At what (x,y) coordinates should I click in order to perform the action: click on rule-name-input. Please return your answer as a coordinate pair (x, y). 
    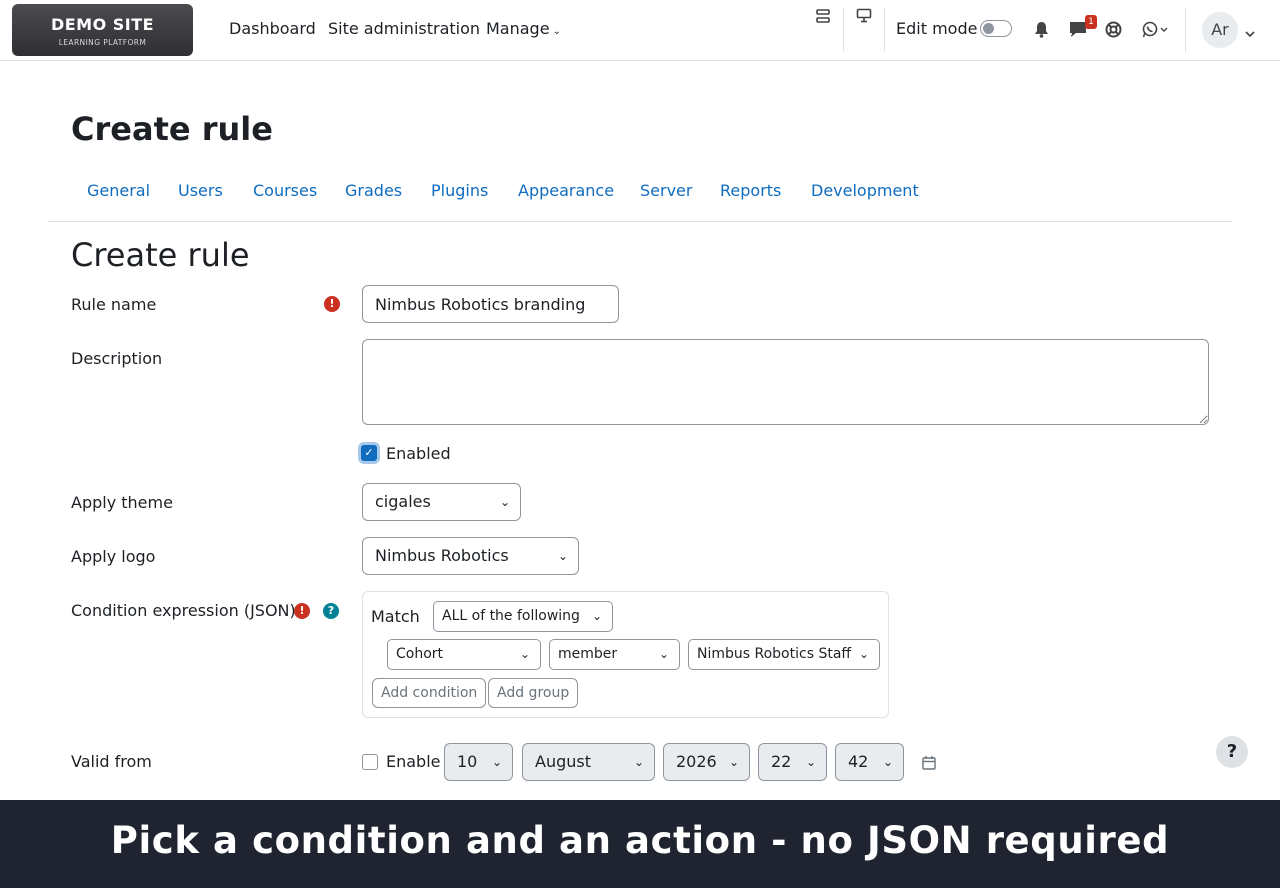
    Looking at the image, I should click on (490, 304).